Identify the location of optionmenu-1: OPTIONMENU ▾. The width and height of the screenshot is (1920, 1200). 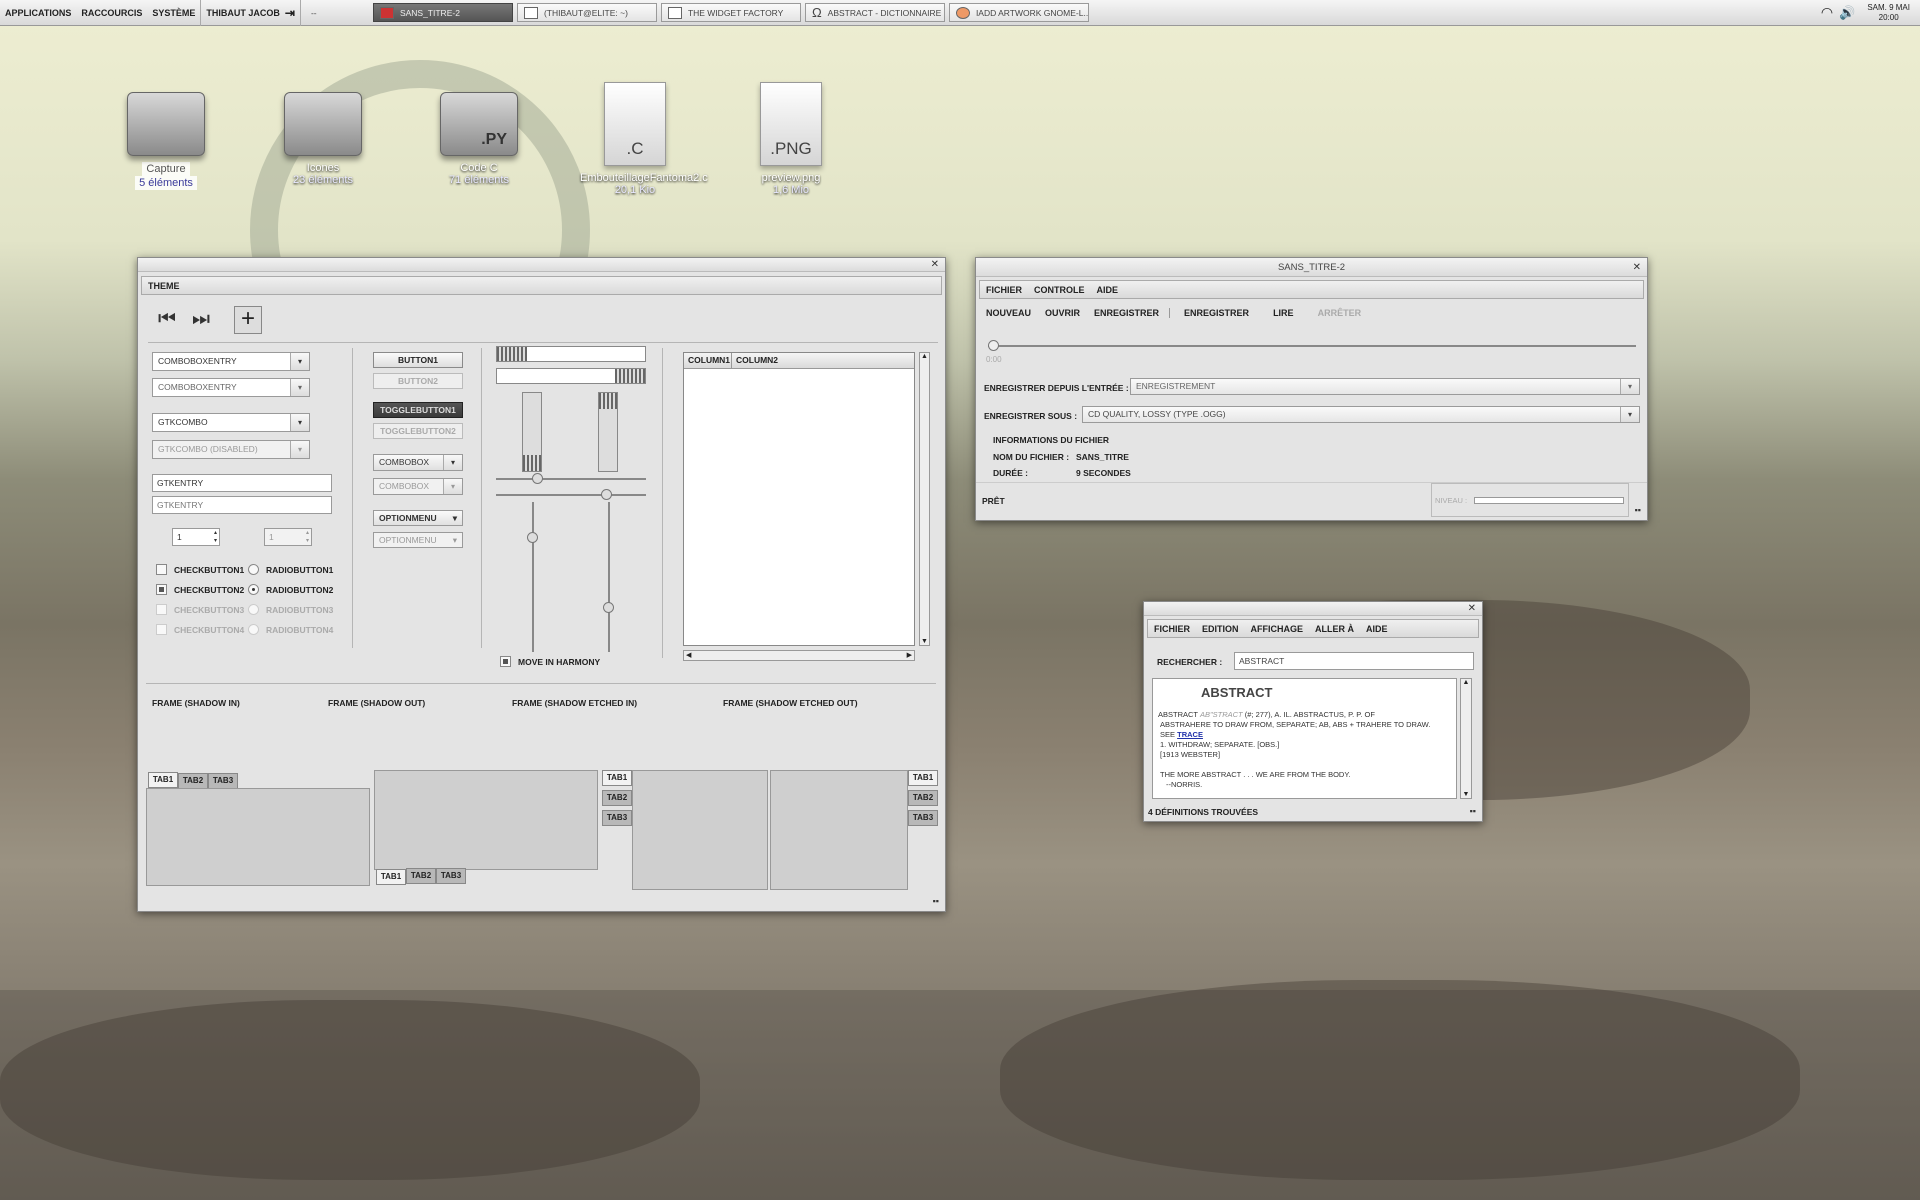
(418, 518).